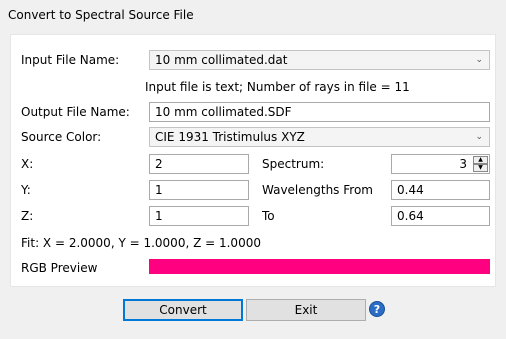 Image resolution: width=506 pixels, height=339 pixels. What do you see at coordinates (293, 164) in the screenshot?
I see `spectrum-label: Spectrum:` at bounding box center [293, 164].